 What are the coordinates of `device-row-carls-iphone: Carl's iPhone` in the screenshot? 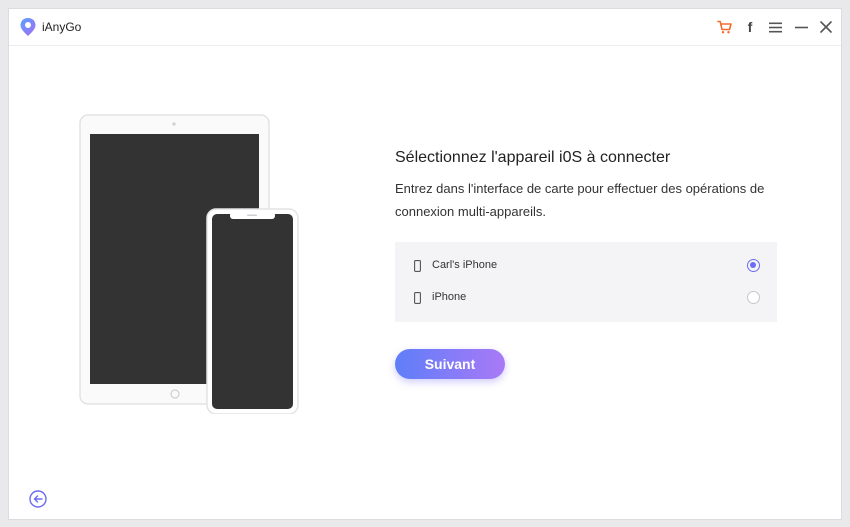 It's located at (586, 266).